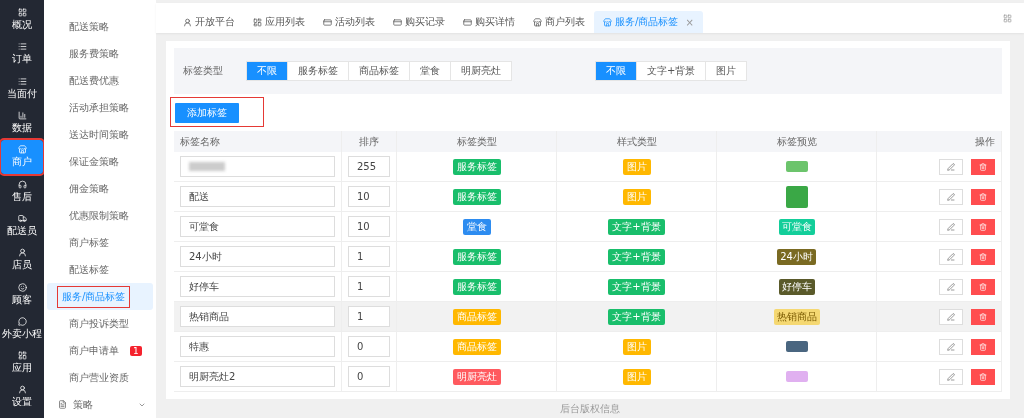 The image size is (1024, 418). What do you see at coordinates (100, 54) in the screenshot?
I see `submenu-item: 服务费策略` at bounding box center [100, 54].